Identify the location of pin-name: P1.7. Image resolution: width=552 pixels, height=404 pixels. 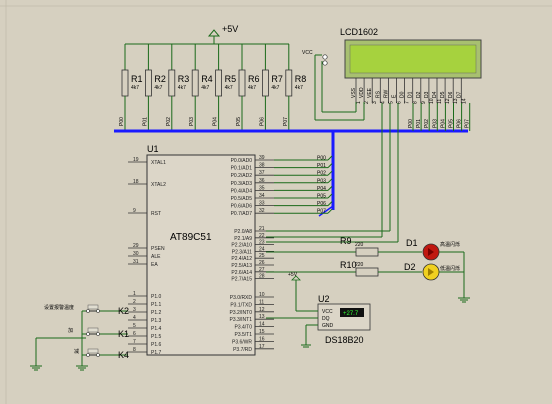
(156, 353).